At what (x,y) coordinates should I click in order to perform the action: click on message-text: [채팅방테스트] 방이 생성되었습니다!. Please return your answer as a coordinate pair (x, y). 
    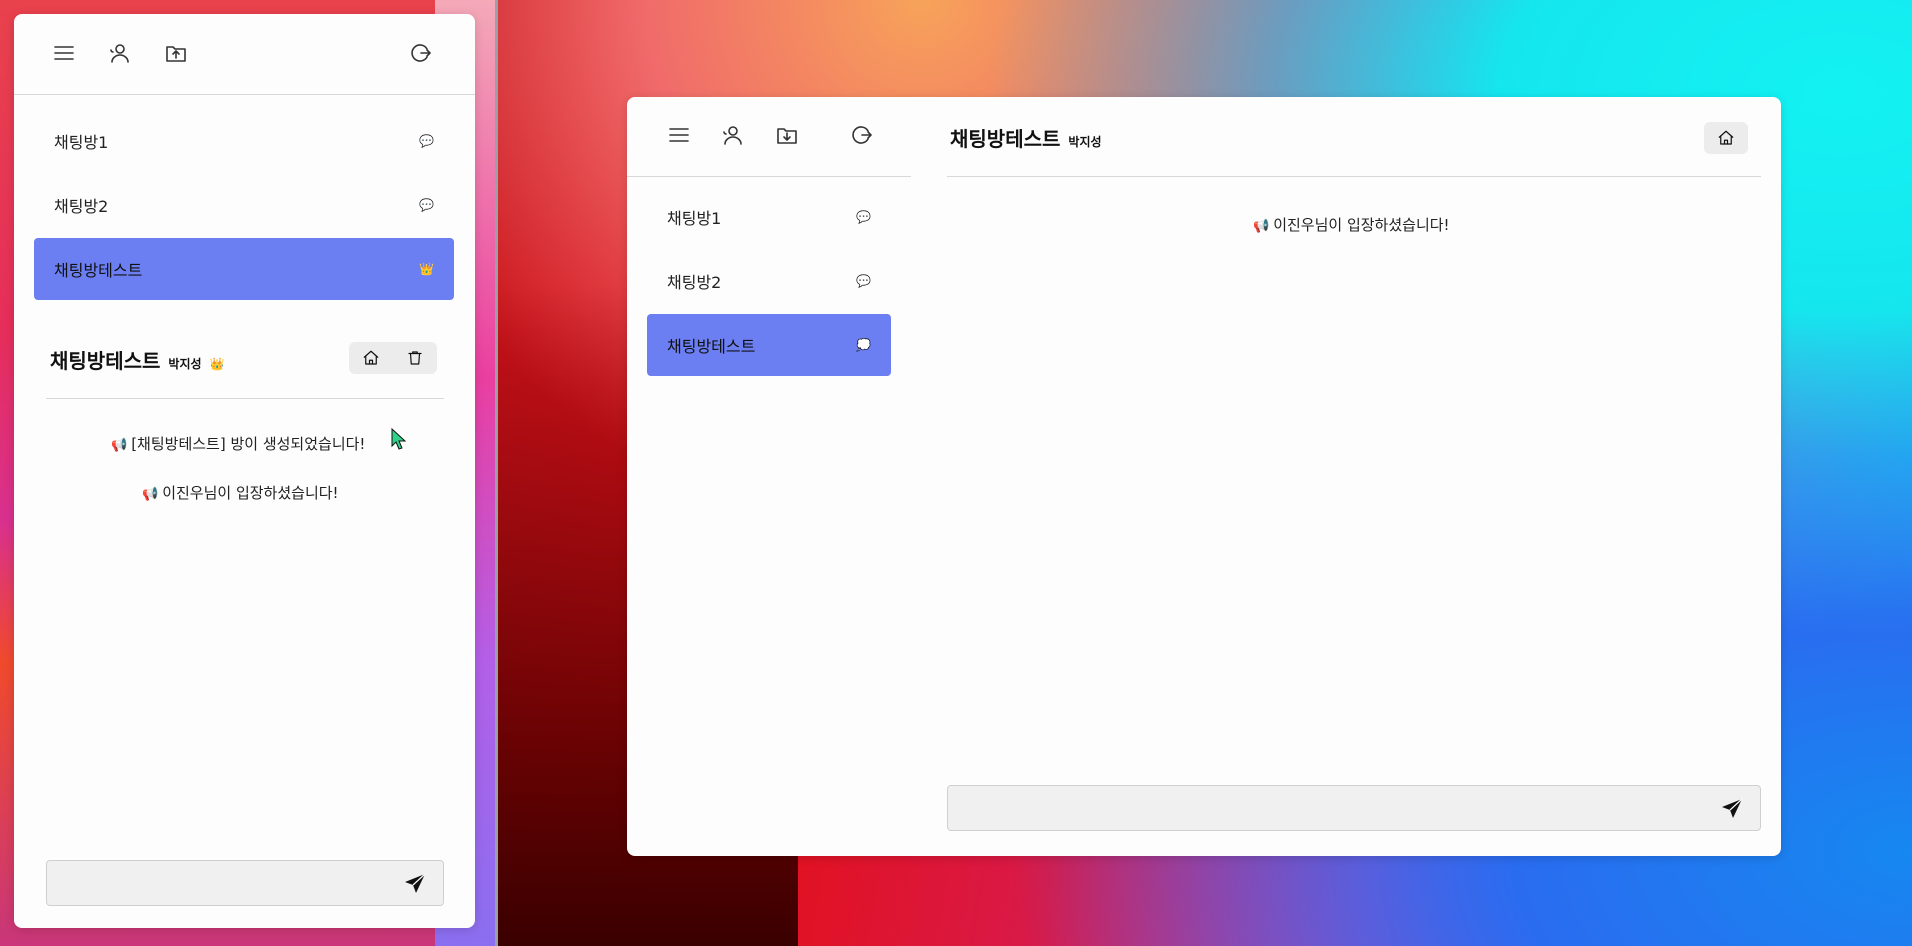
    Looking at the image, I should click on (248, 444).